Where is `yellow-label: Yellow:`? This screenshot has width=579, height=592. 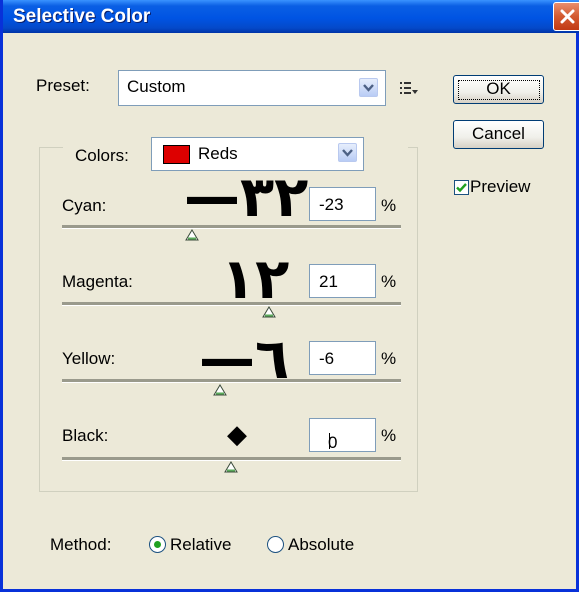
yellow-label: Yellow: is located at coordinates (89, 358).